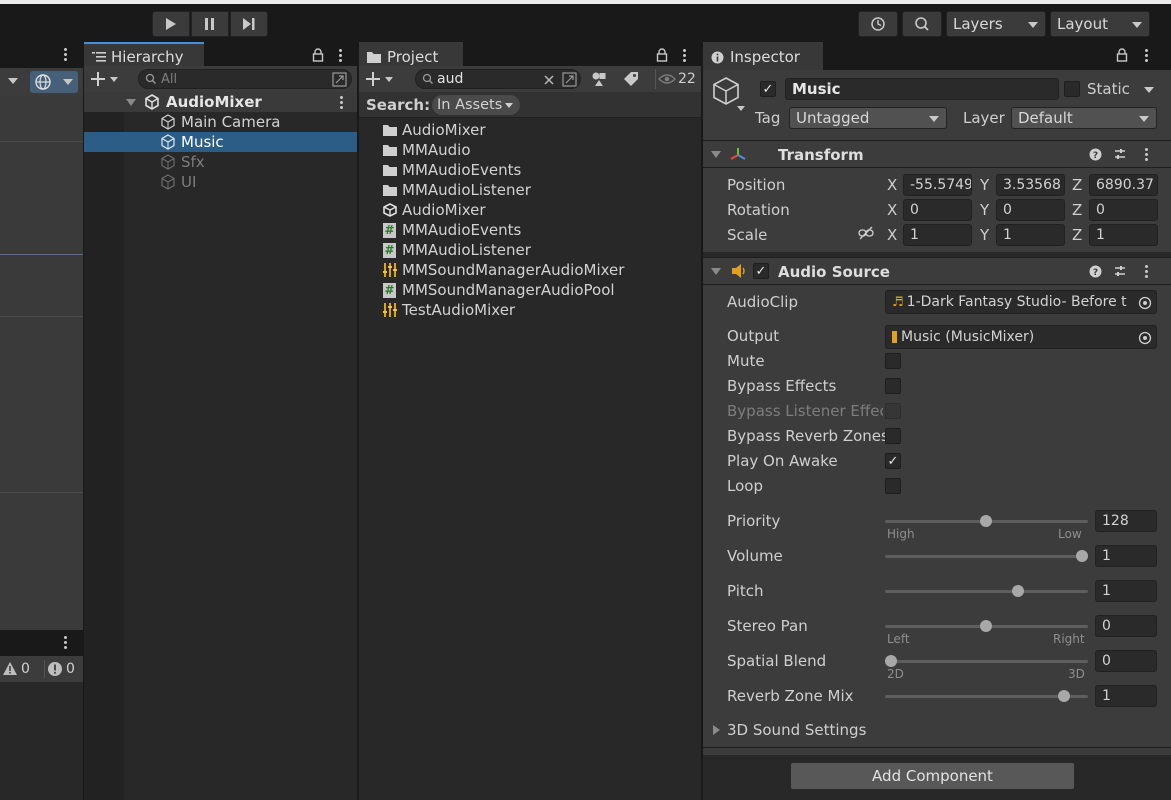 The width and height of the screenshot is (1171, 800). What do you see at coordinates (457, 250) in the screenshot?
I see `list-item: # MMAudioListener` at bounding box center [457, 250].